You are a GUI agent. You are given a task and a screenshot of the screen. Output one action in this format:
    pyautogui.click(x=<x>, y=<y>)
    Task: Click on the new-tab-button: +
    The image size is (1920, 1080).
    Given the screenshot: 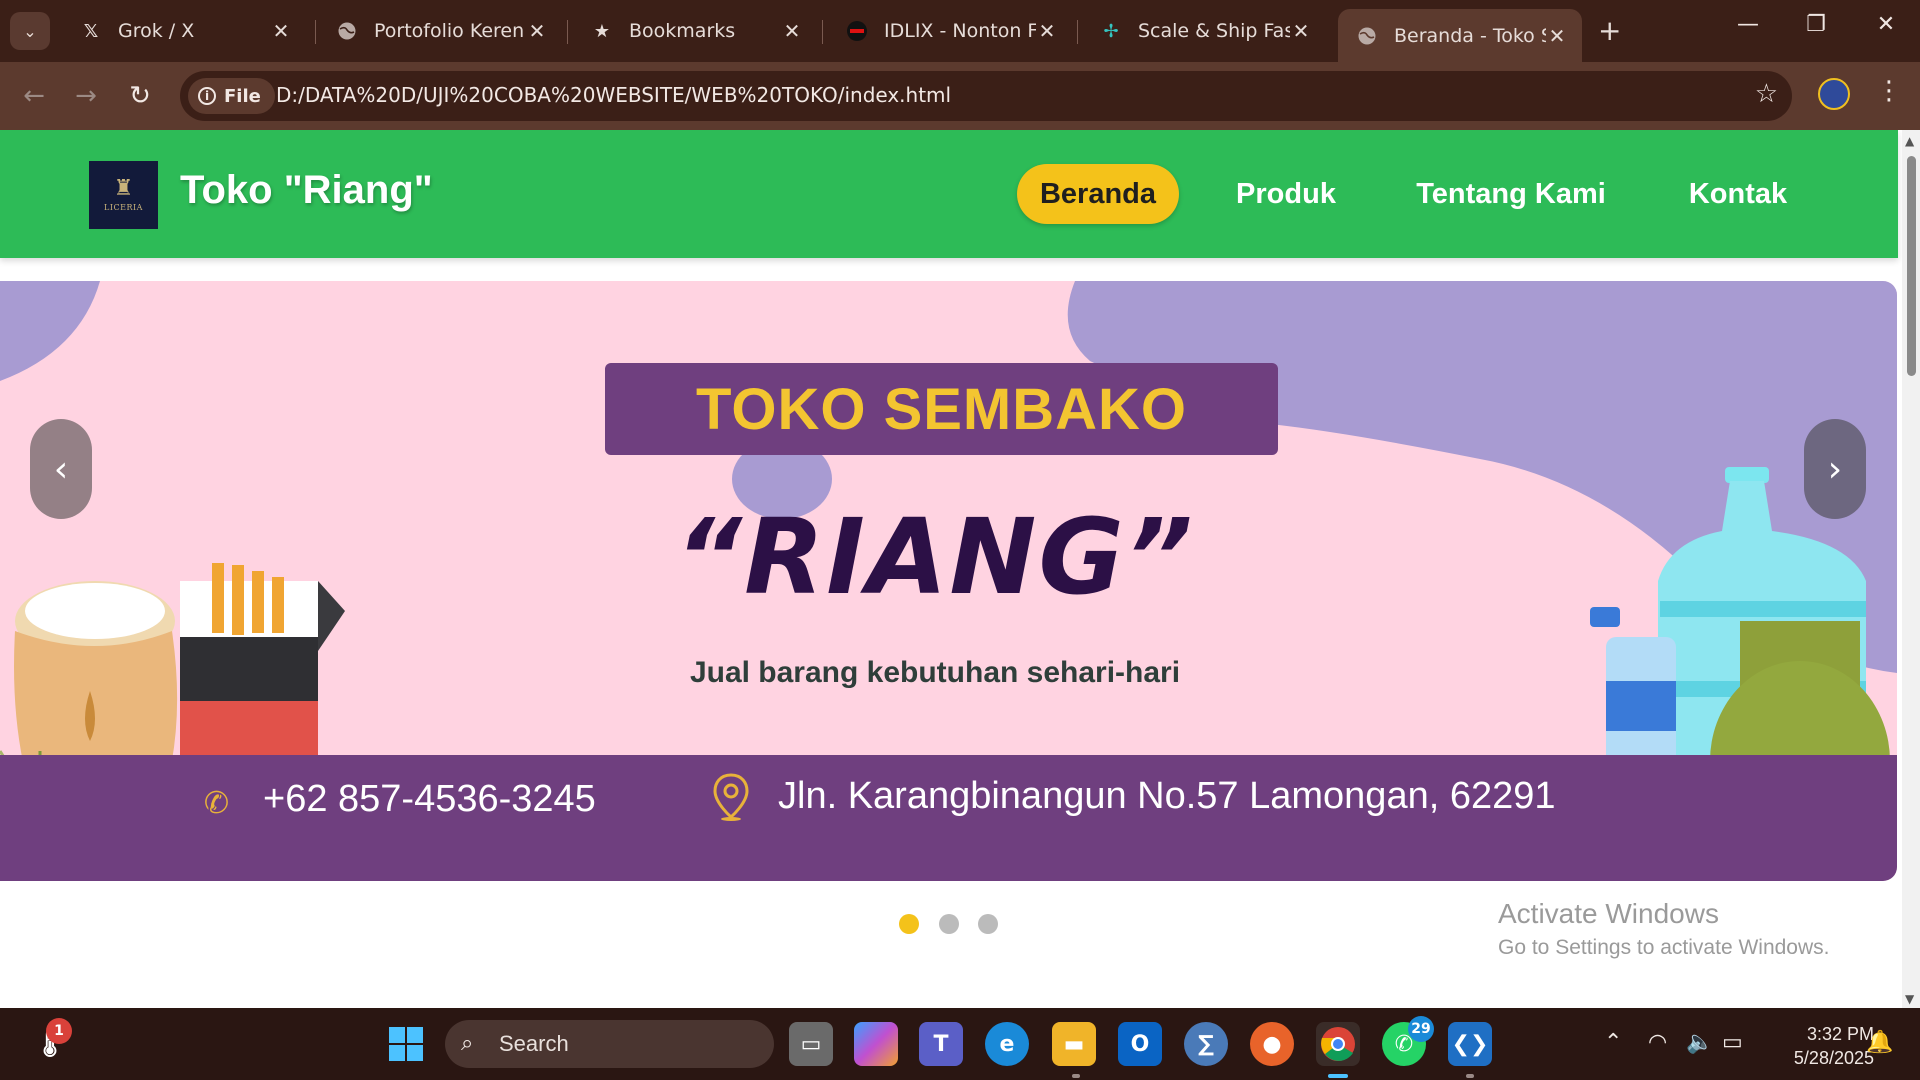 What is the action you would take?
    pyautogui.click(x=1609, y=30)
    